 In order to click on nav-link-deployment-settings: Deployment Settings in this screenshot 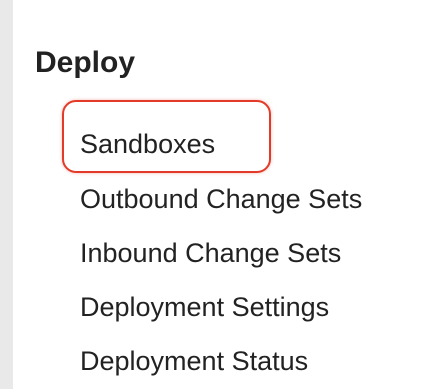, I will do `click(204, 307)`.